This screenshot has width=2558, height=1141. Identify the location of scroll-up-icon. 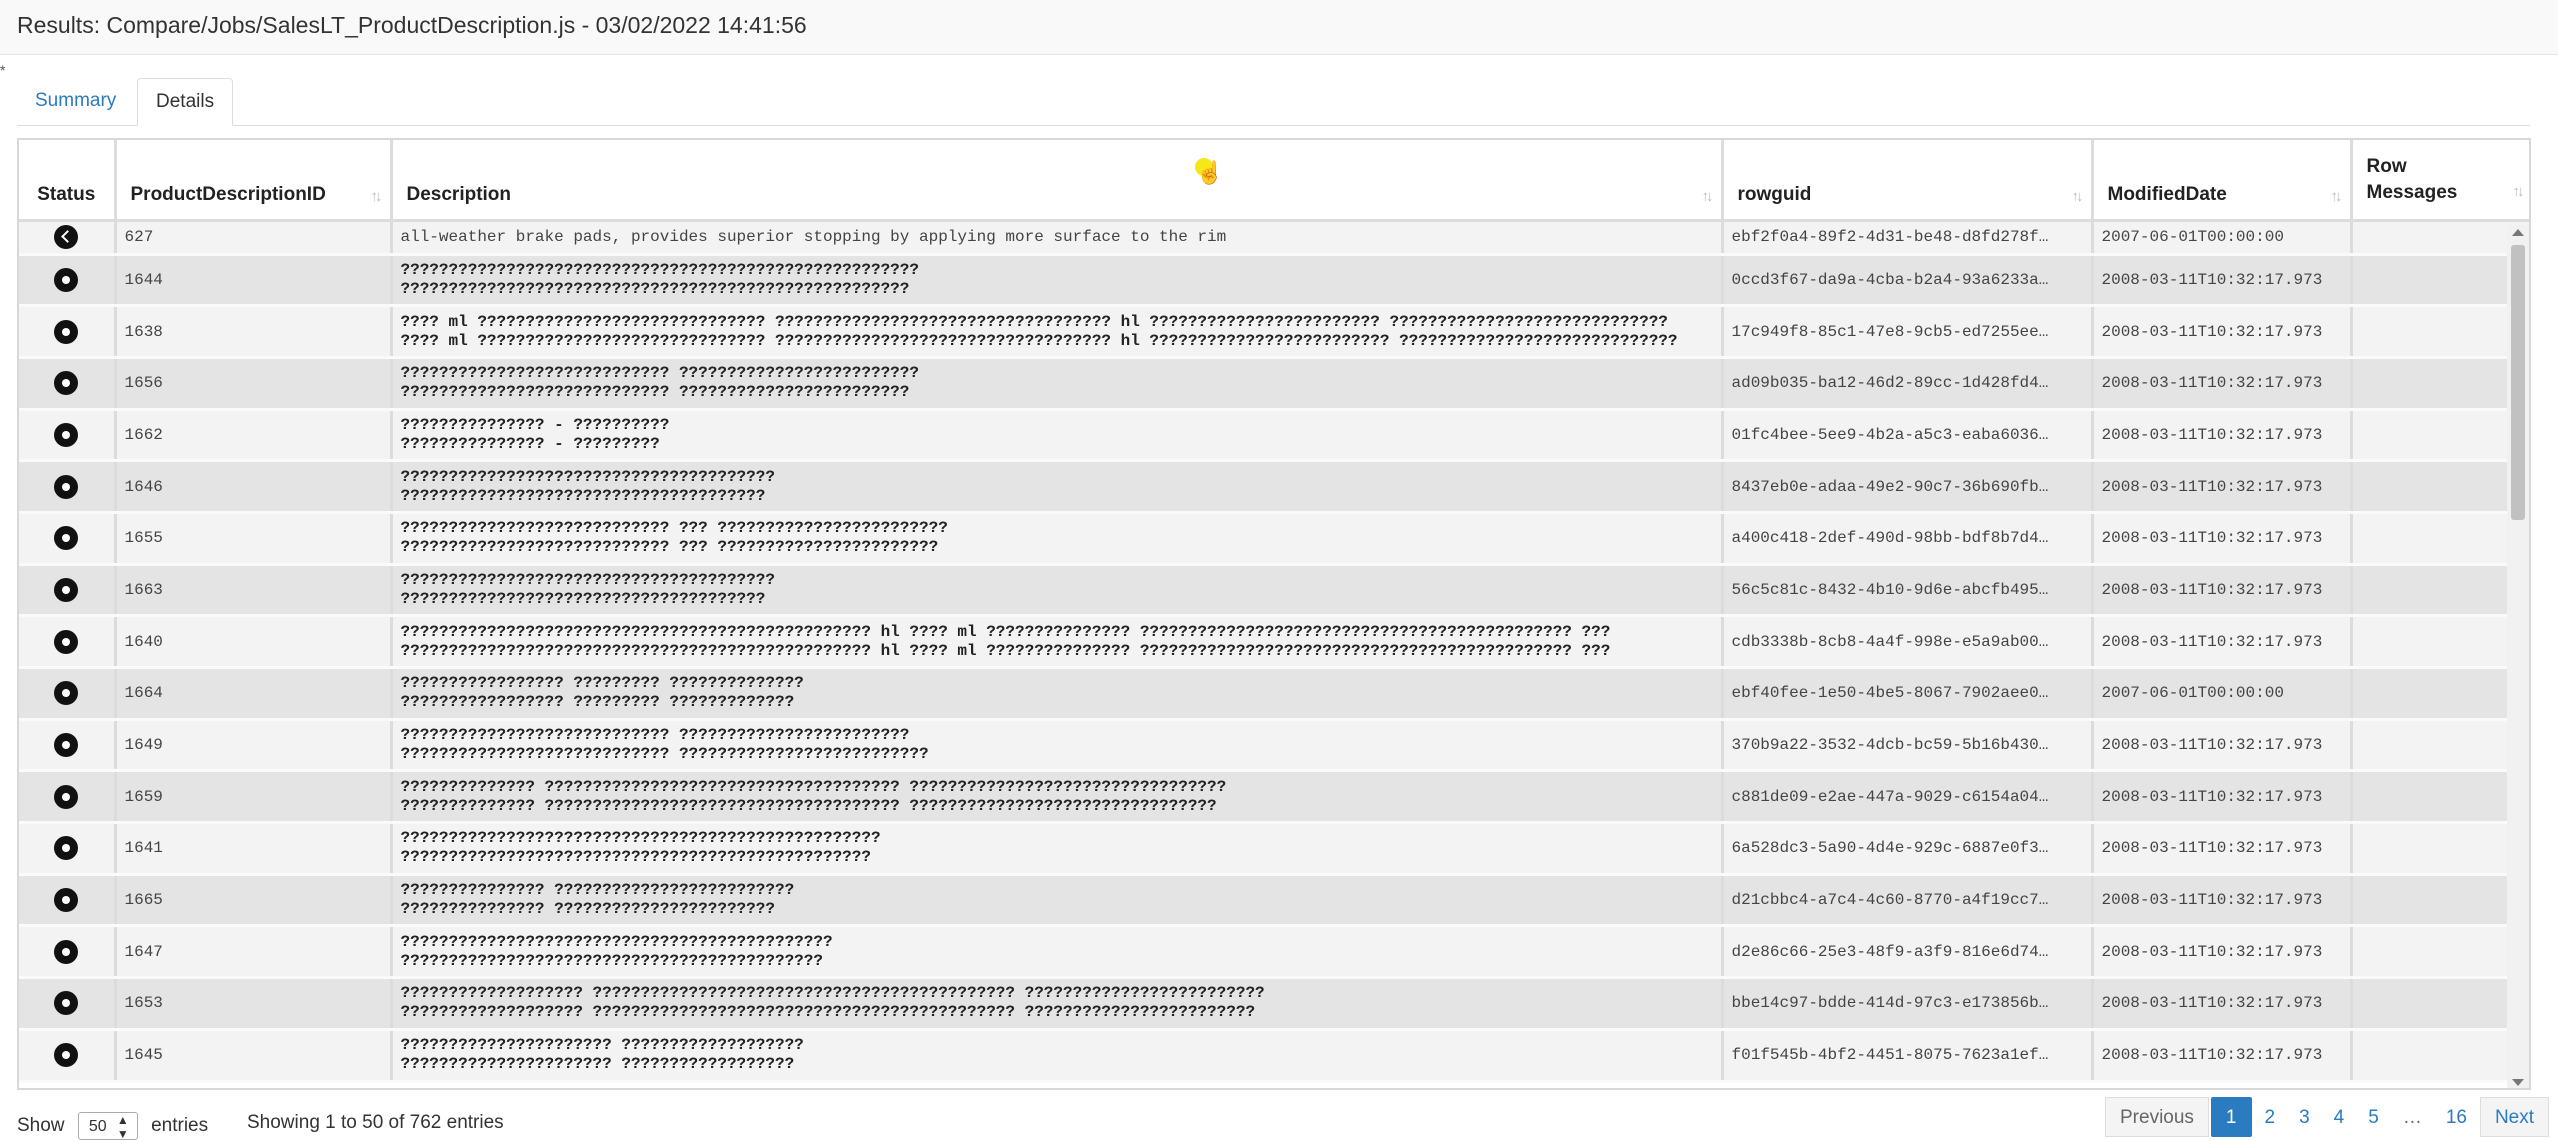
(2518, 232).